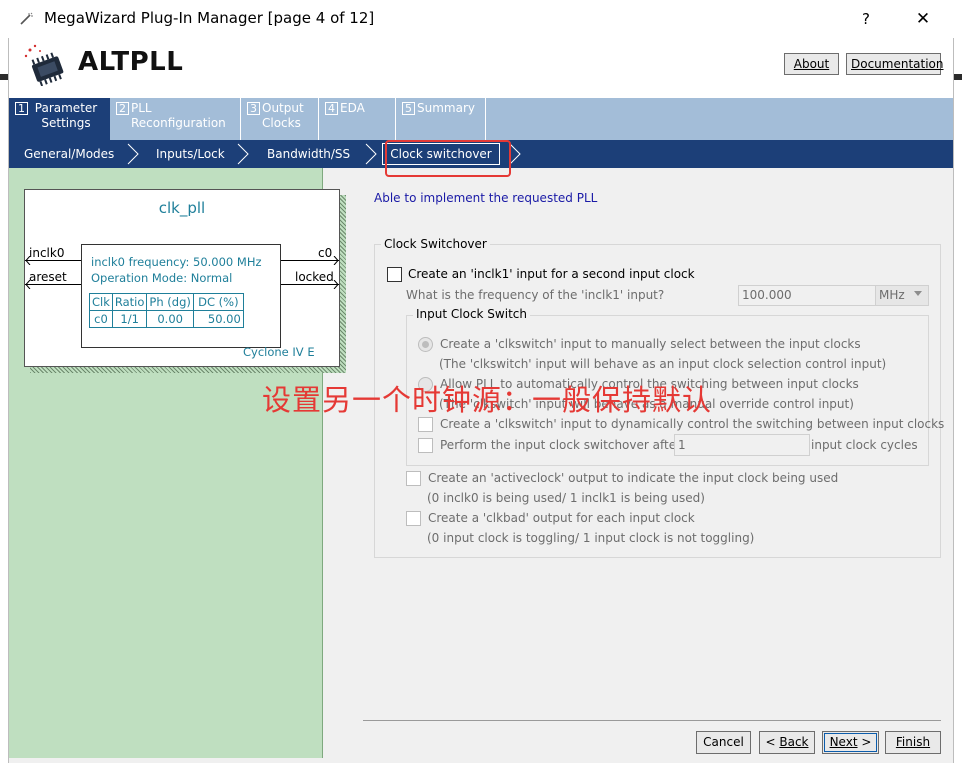 Image resolution: width=962 pixels, height=768 pixels. What do you see at coordinates (218, 319) in the screenshot?
I see `table-cell: 50.00` at bounding box center [218, 319].